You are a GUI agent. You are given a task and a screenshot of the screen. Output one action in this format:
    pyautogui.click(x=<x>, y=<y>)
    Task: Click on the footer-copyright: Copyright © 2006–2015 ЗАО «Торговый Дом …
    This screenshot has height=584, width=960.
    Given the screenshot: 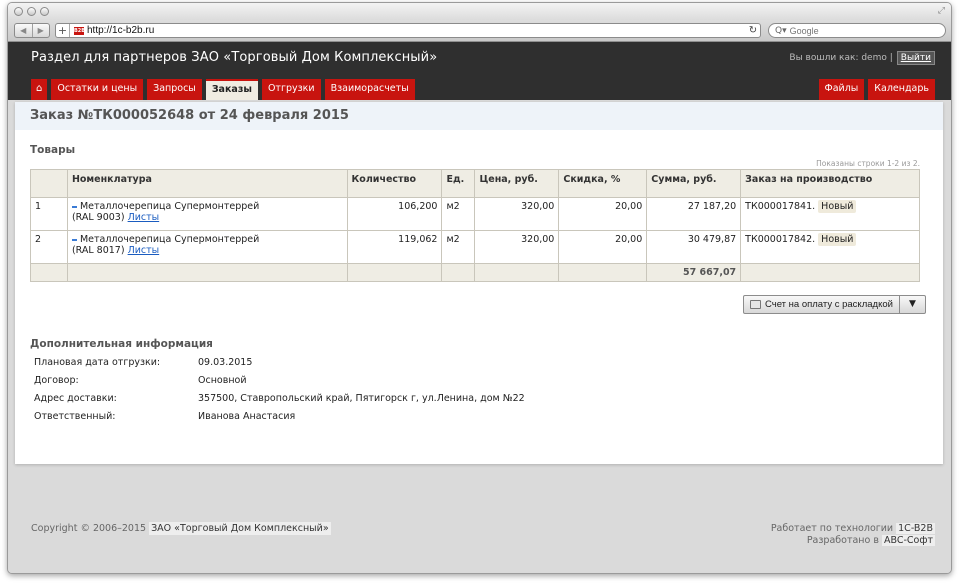 What is the action you would take?
    pyautogui.click(x=181, y=528)
    